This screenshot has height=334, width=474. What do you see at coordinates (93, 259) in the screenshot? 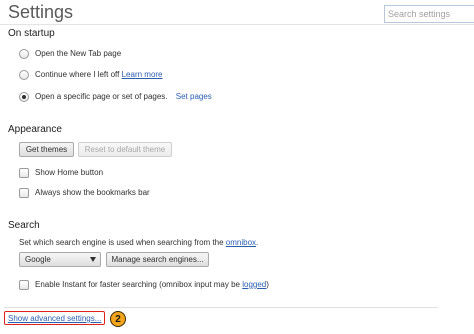
I see `chevron-down-icon` at bounding box center [93, 259].